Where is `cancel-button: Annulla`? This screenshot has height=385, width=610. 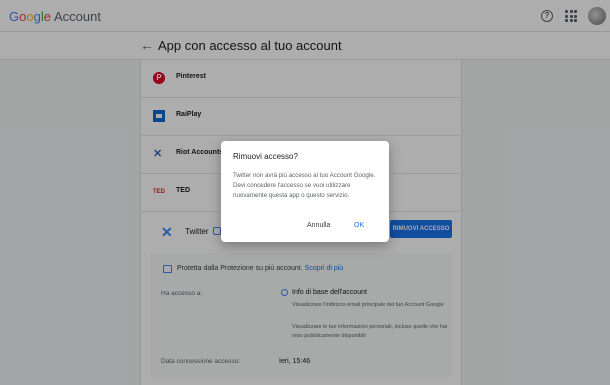 cancel-button: Annulla is located at coordinates (318, 225).